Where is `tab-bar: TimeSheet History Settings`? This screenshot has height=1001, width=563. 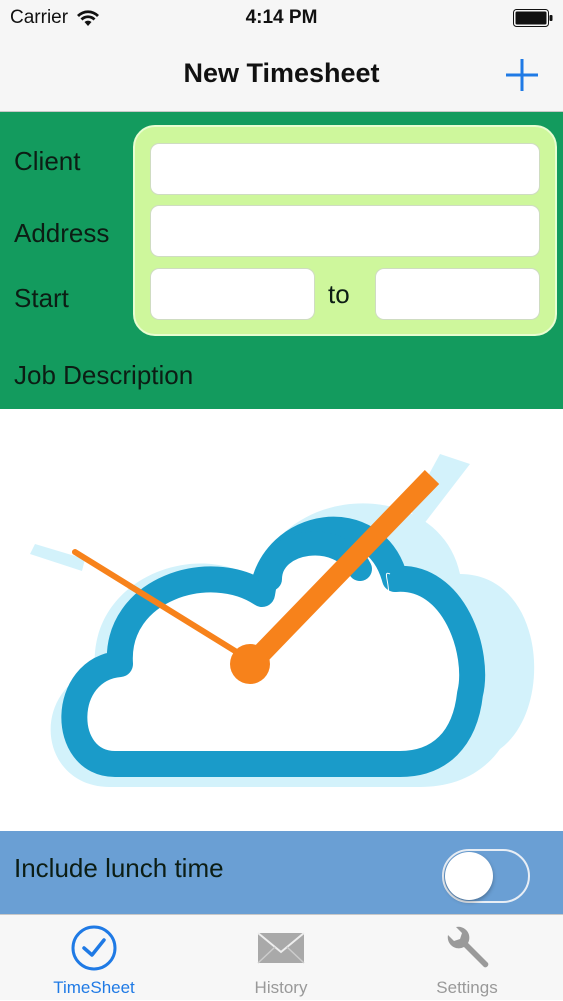
tab-bar: TimeSheet History Settings is located at coordinates (281, 957).